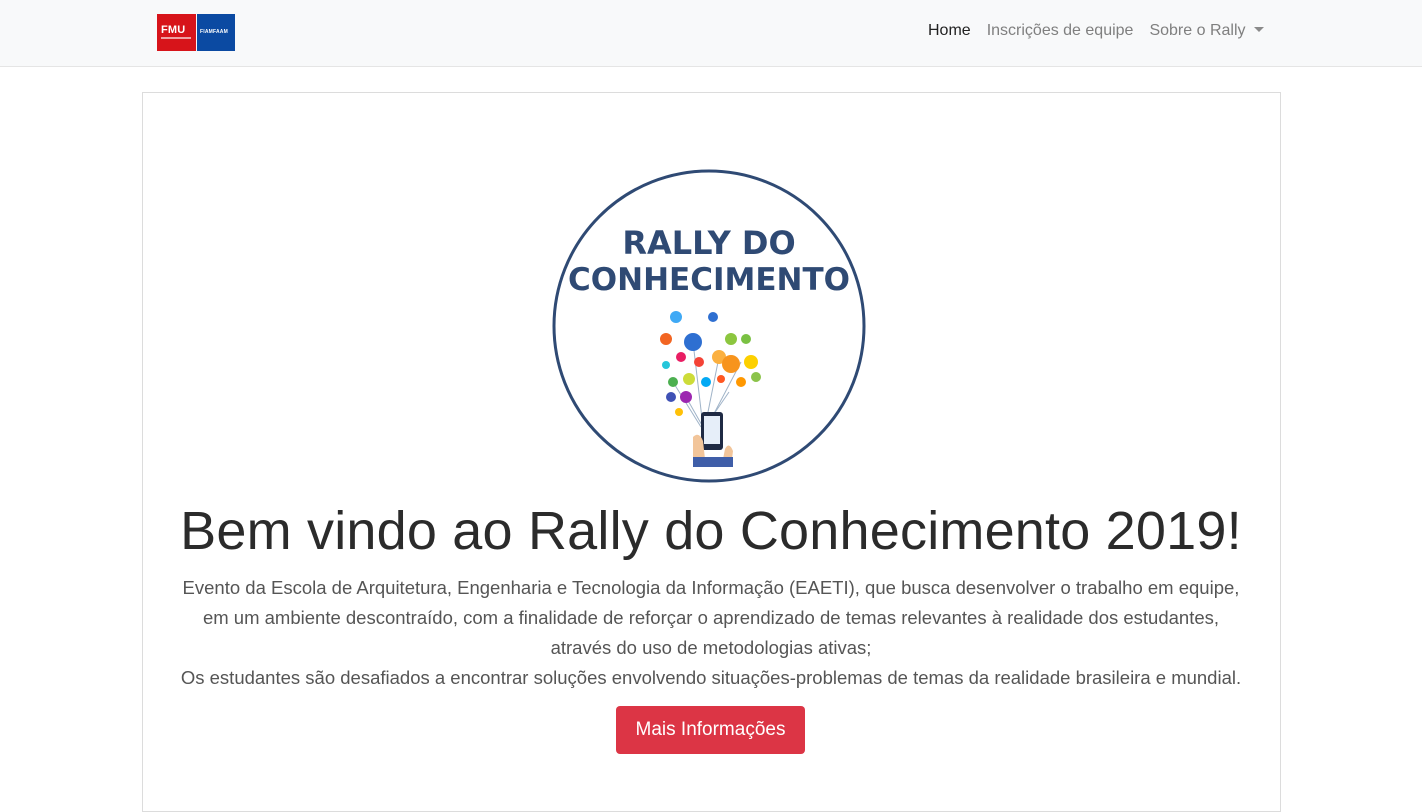 This screenshot has width=1422, height=812. Describe the element at coordinates (709, 280) in the screenshot. I see `logo-line2: CONHECIMENTO` at that location.